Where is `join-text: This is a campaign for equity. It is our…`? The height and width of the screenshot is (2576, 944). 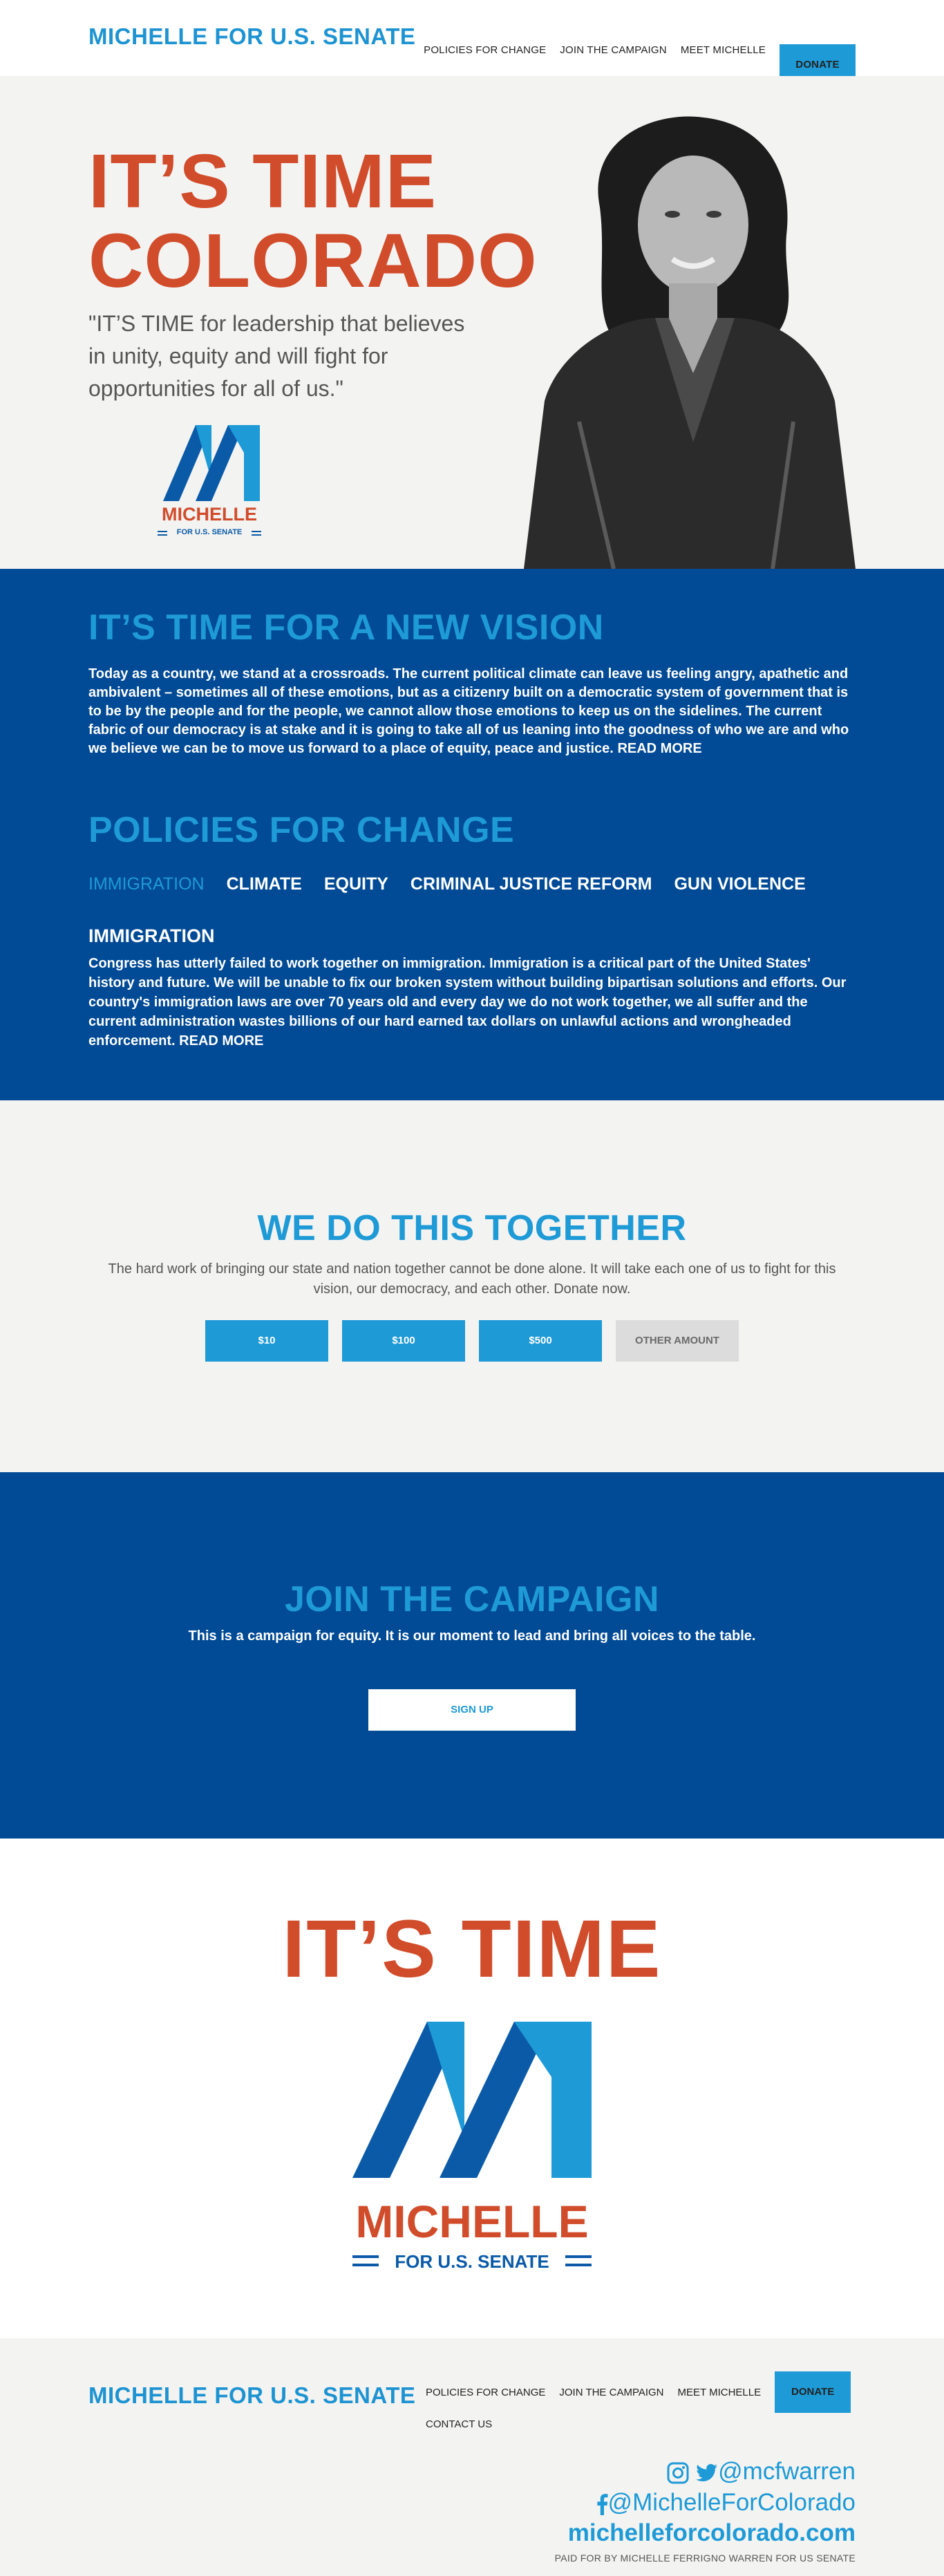
join-text: This is a campaign for equity. It is our… is located at coordinates (472, 1636).